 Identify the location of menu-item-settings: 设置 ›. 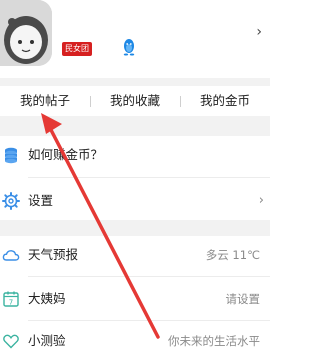
(135, 201).